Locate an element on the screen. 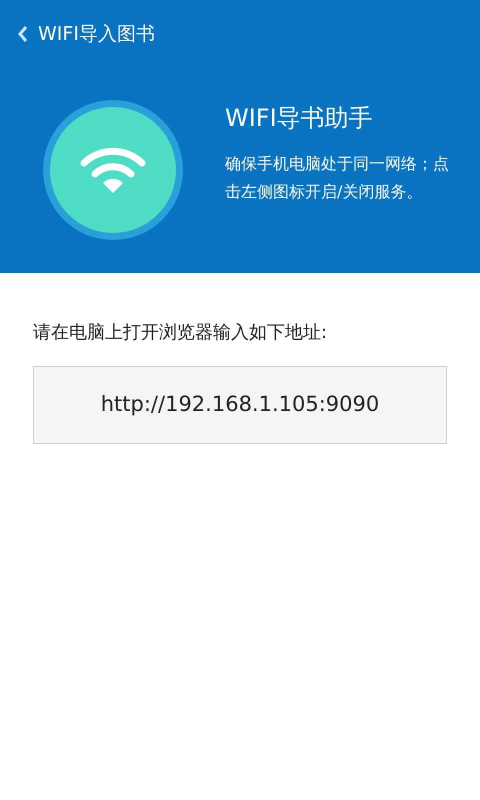 Image resolution: width=480 pixels, height=800 pixels. header-description: 确保手机电脑处于同一网络；点击左侧图标开启/关闭服务。 is located at coordinates (337, 178).